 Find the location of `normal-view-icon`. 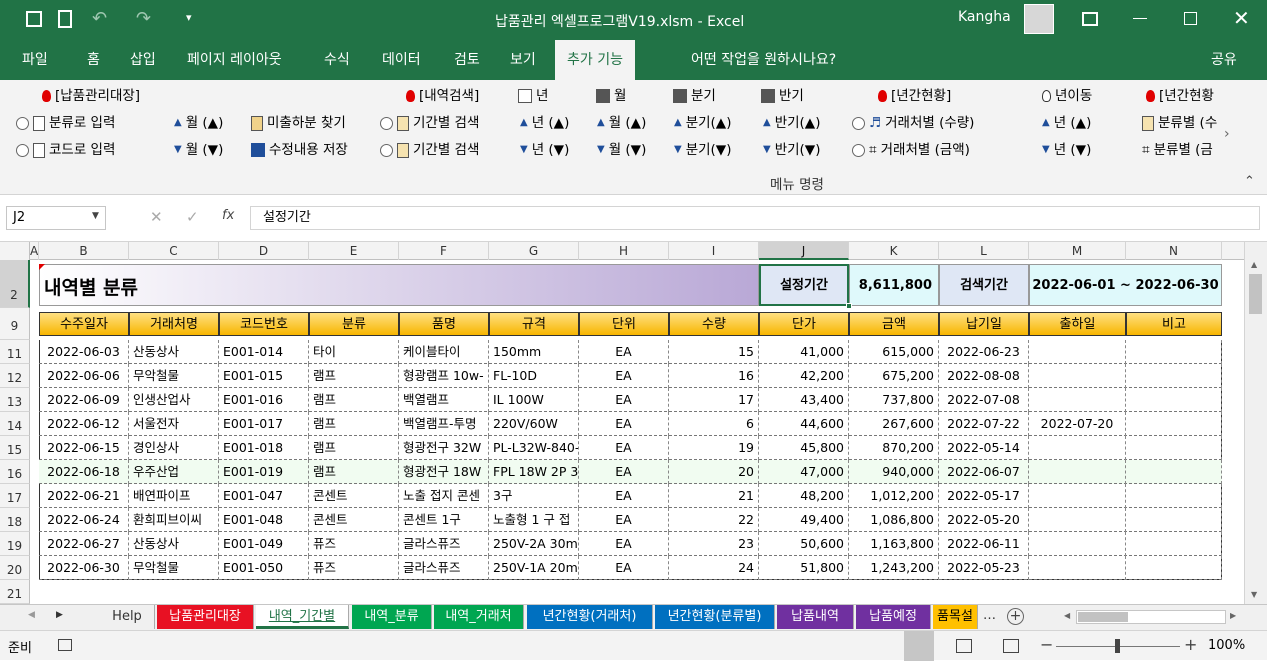

normal-view-icon is located at coordinates (919, 646).